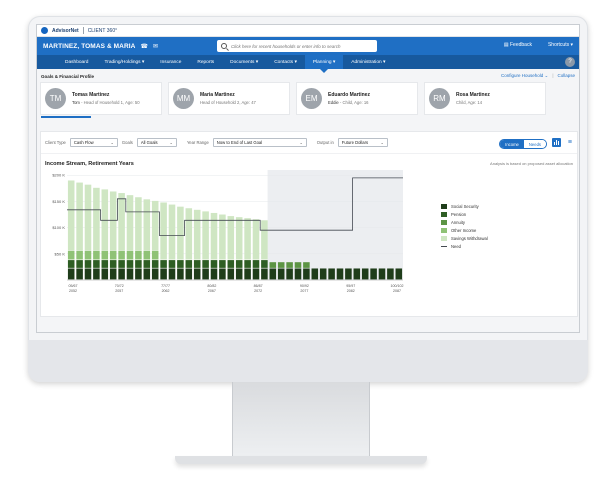  Describe the element at coordinates (464, 246) in the screenshot. I see `legend-item: Need` at that location.